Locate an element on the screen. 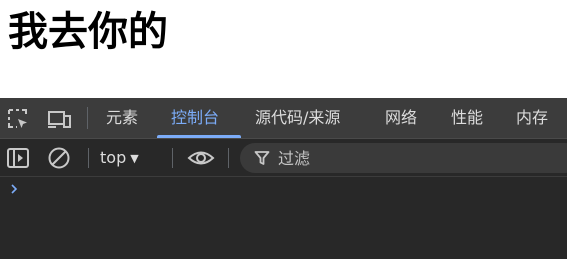 The image size is (567, 259). clear-console-icon is located at coordinates (59, 158).